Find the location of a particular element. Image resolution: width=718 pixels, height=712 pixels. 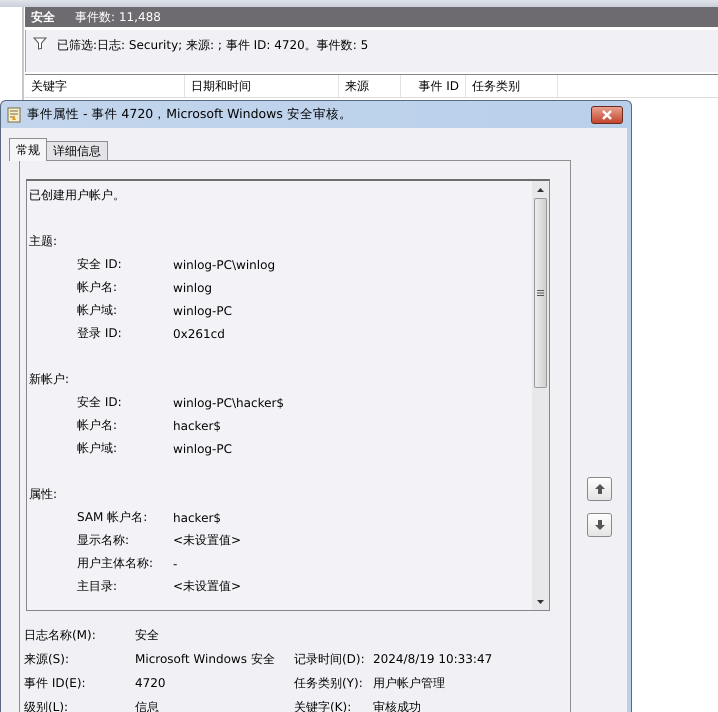

column-header: 日期和时间 is located at coordinates (262, 86).